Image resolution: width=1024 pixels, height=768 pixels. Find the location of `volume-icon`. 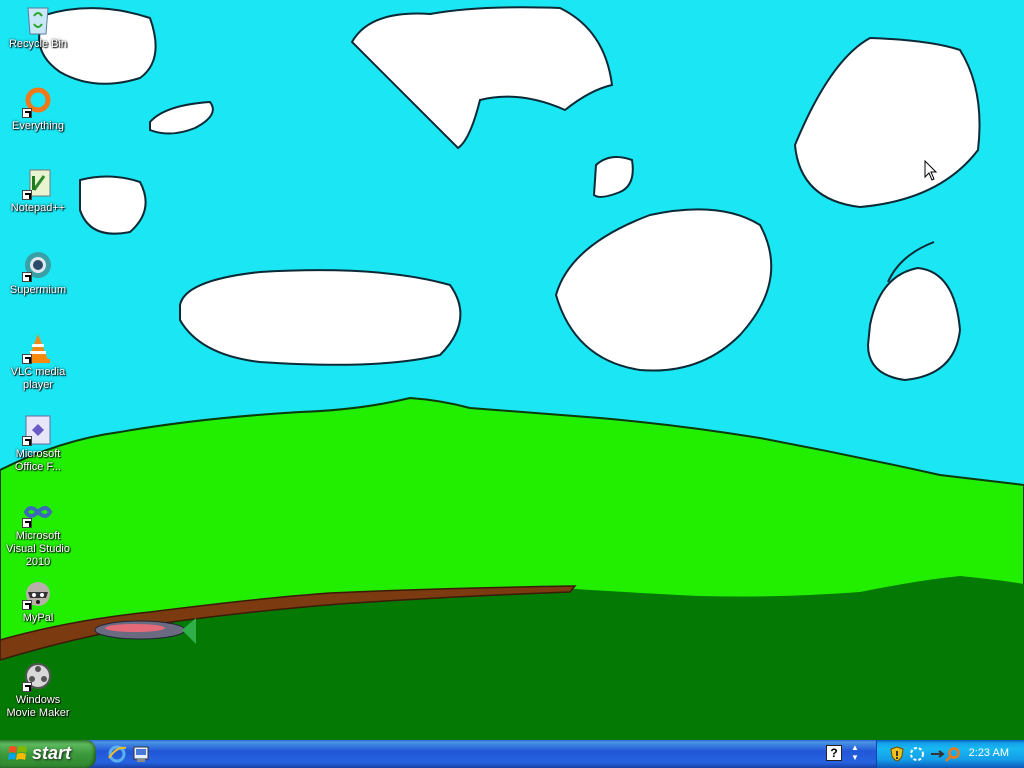

volume-icon is located at coordinates (937, 754).